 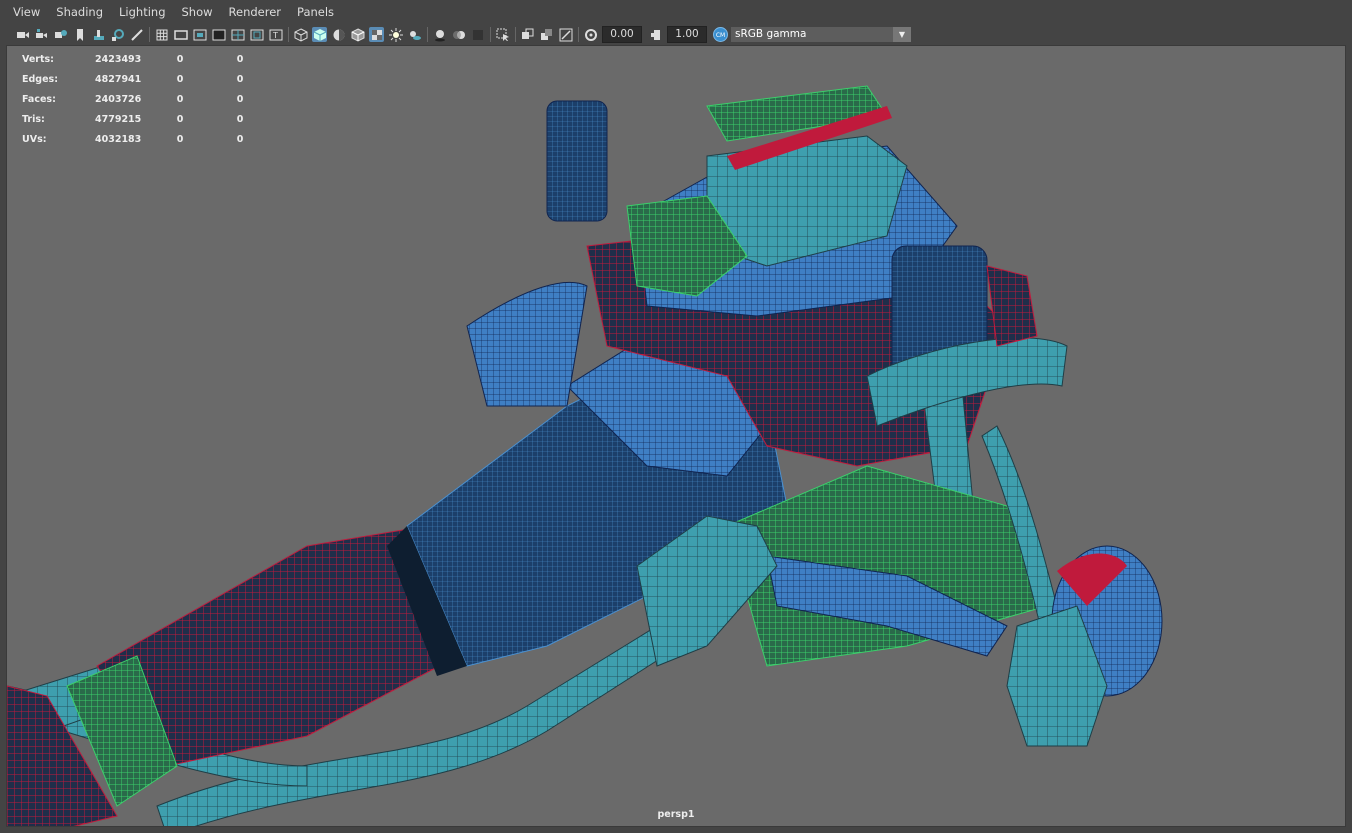 What do you see at coordinates (565, 34) in the screenshot?
I see `xray-joints-icon` at bounding box center [565, 34].